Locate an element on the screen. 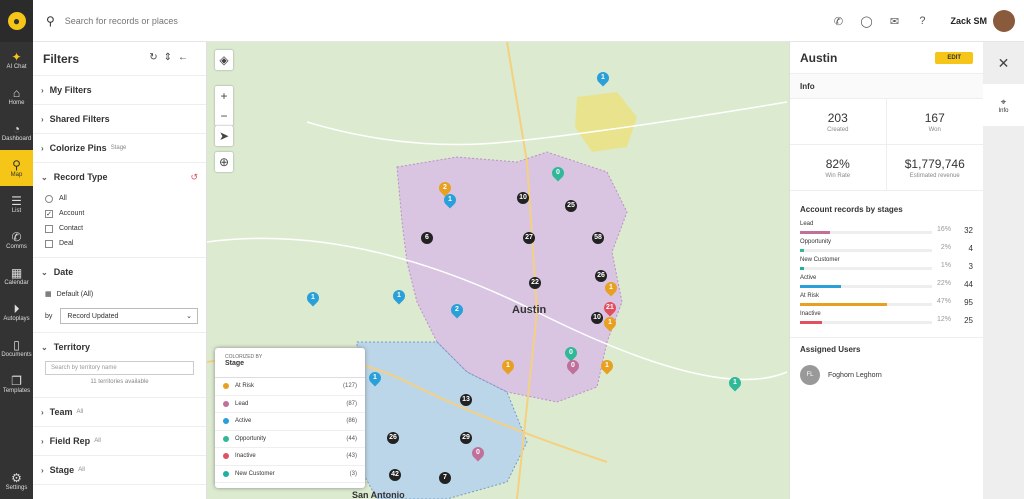 Image resolution: width=1024 pixels, height=499 pixels. user-name: Foghorn Leghorn is located at coordinates (855, 375).